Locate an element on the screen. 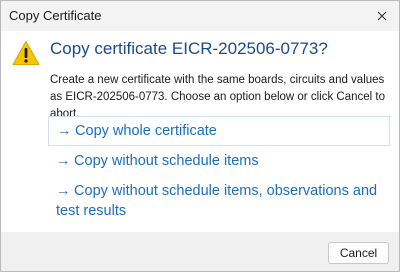 The image size is (400, 272). cancel-button: Cancel is located at coordinates (358, 253).